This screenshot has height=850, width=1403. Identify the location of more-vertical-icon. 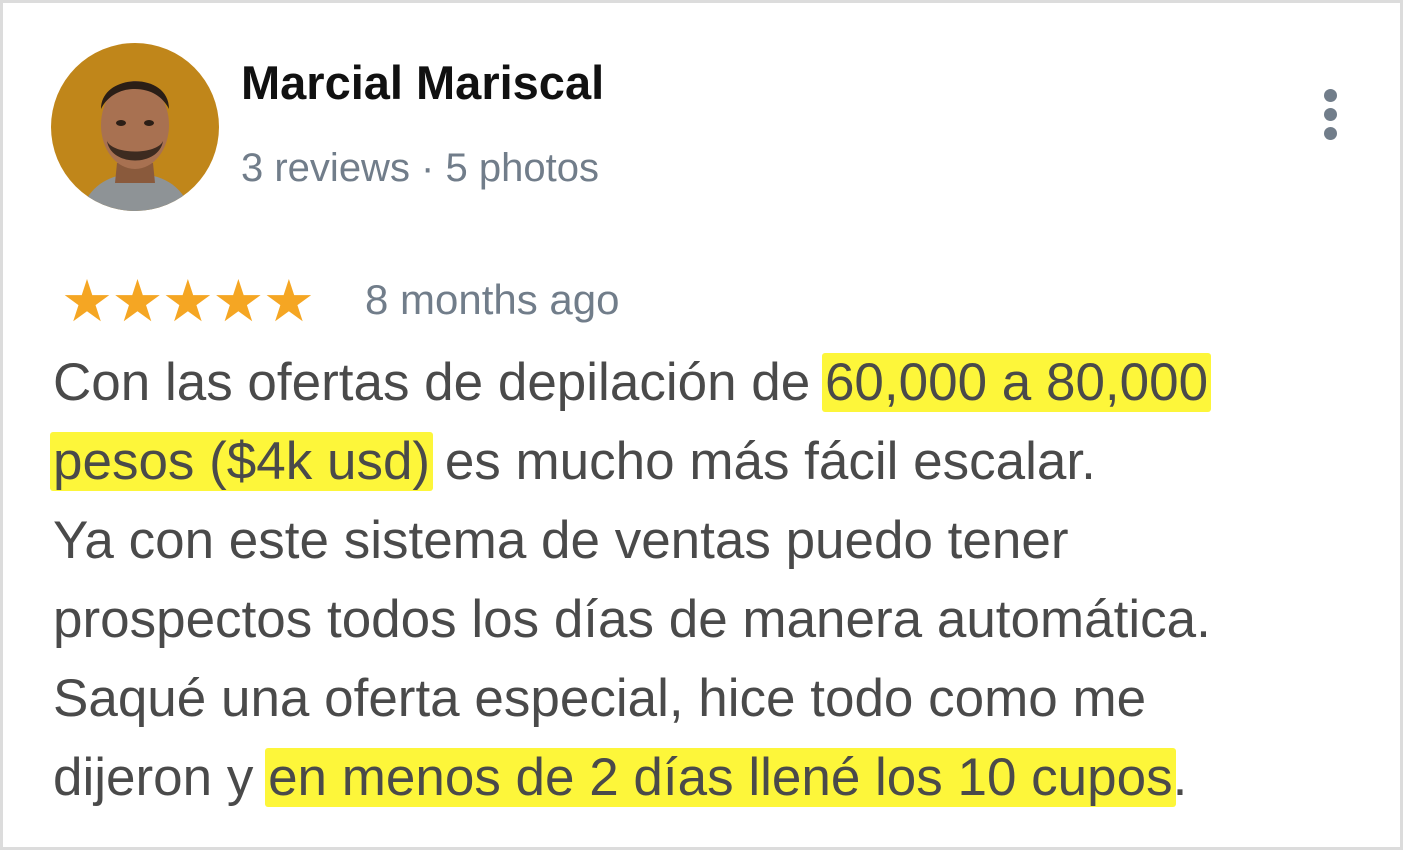
(1330, 95).